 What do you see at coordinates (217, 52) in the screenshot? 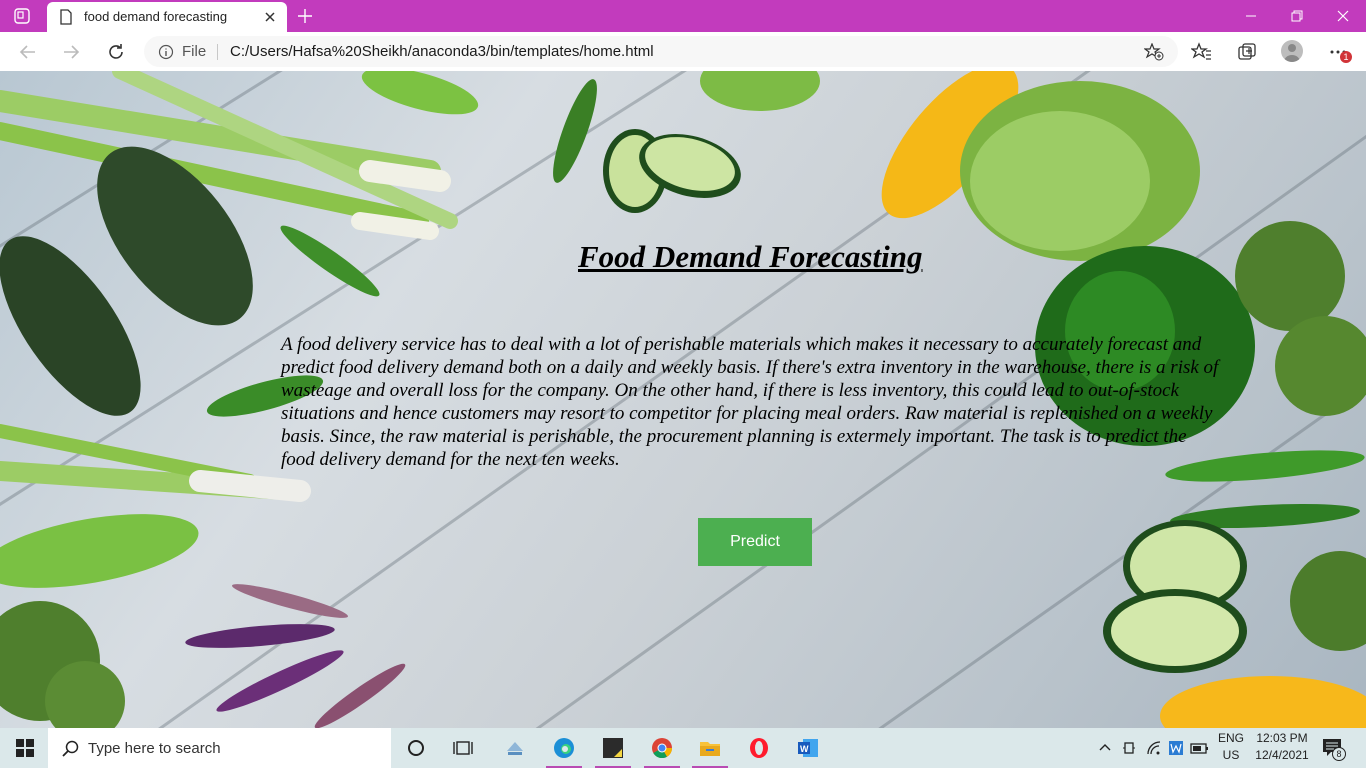
I see `omnibox-divider` at bounding box center [217, 52].